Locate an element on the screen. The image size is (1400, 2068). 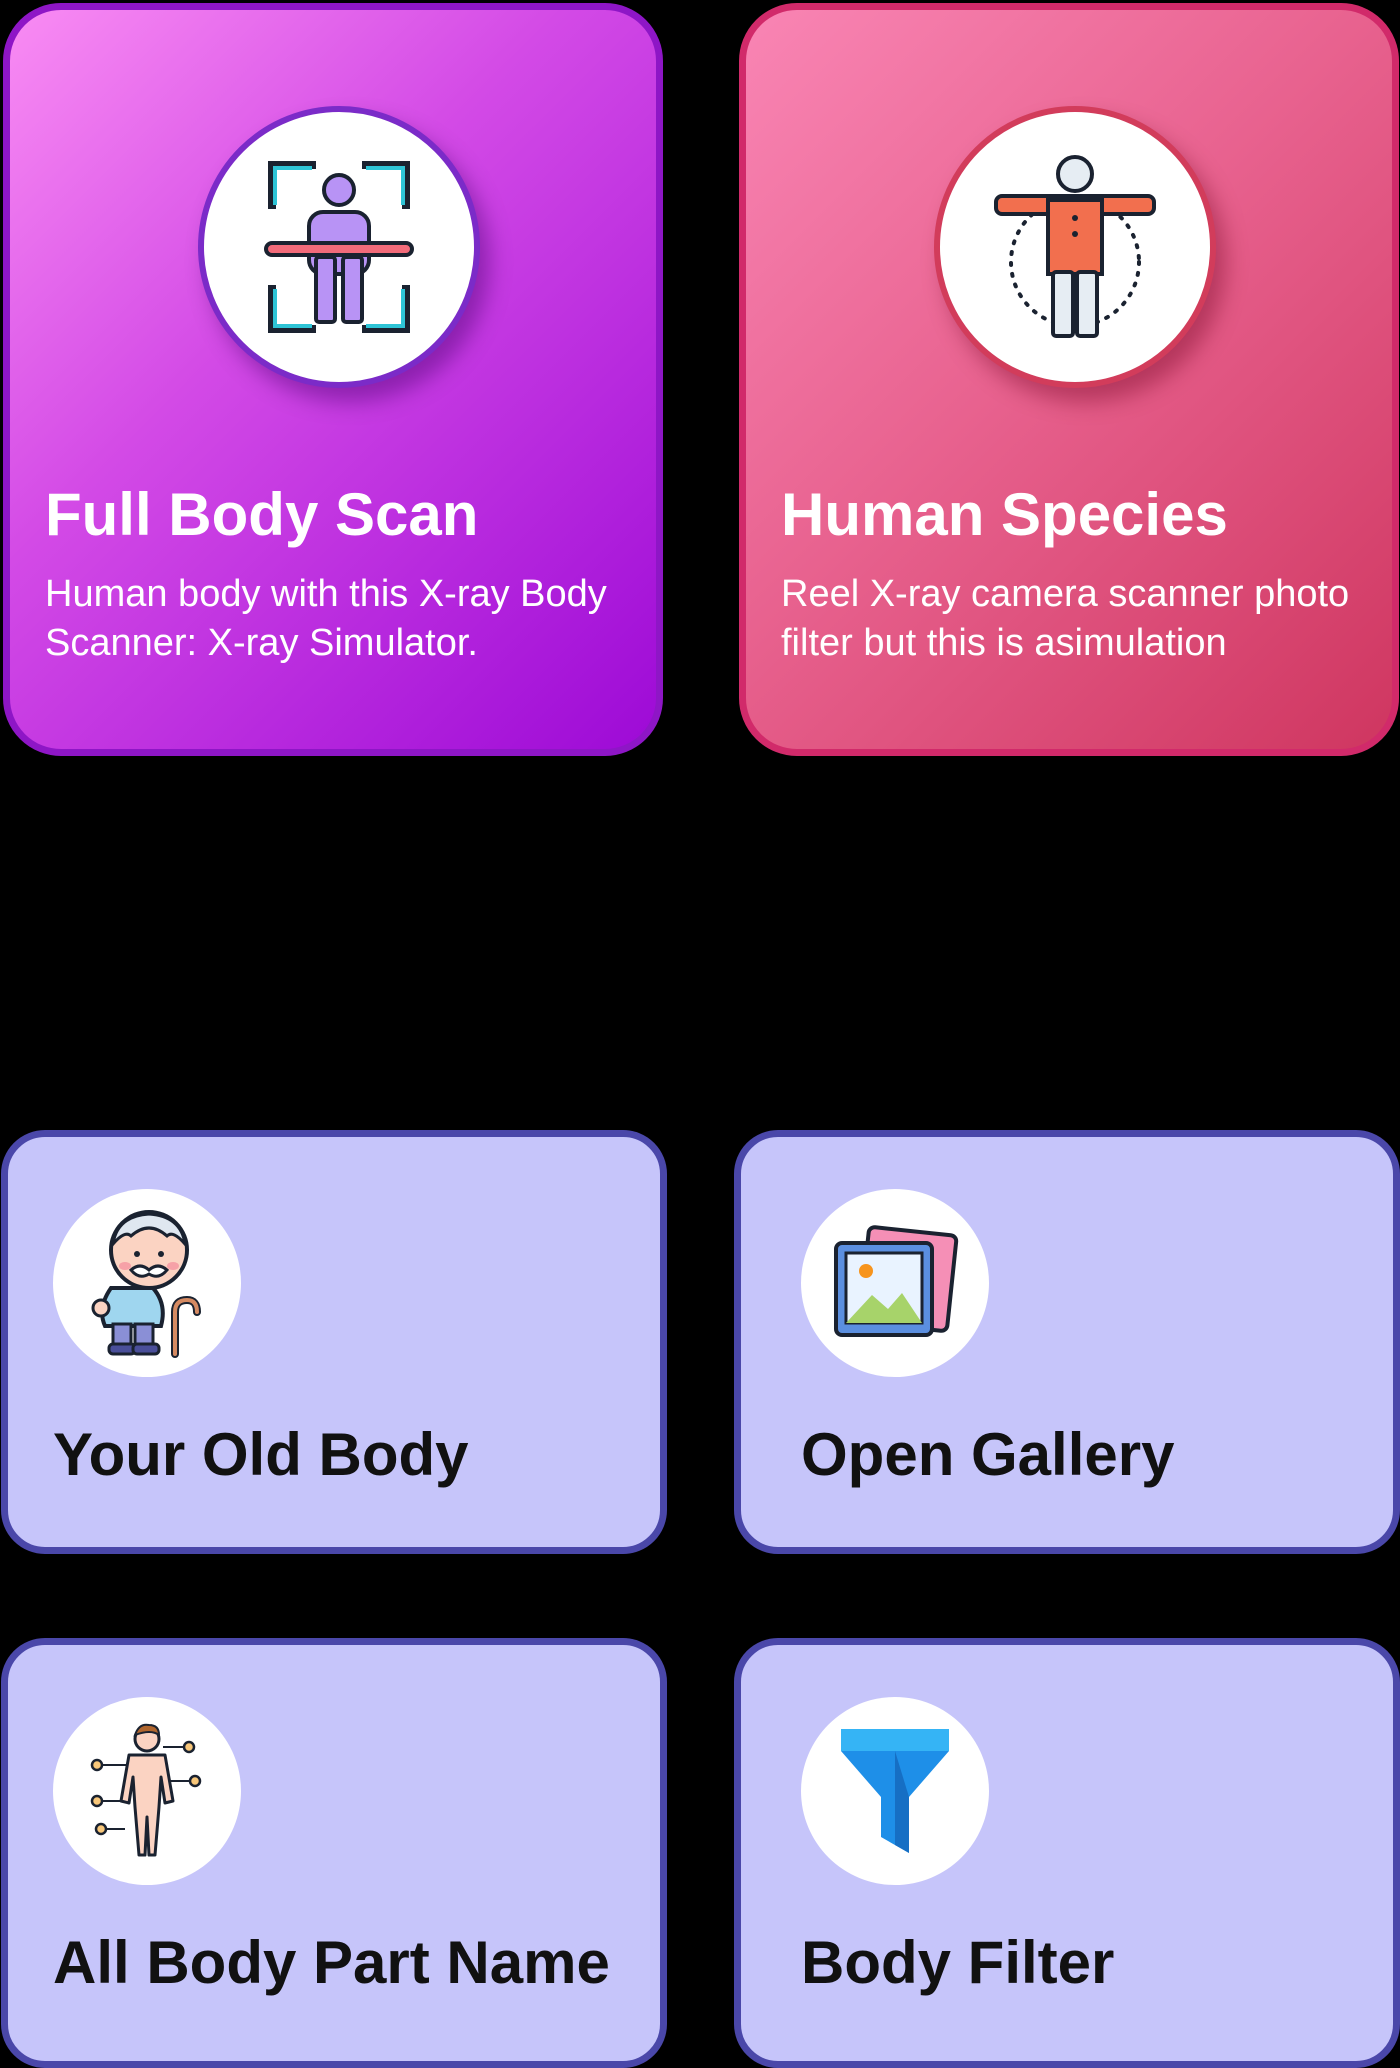
gallery-icon is located at coordinates (896, 1281).